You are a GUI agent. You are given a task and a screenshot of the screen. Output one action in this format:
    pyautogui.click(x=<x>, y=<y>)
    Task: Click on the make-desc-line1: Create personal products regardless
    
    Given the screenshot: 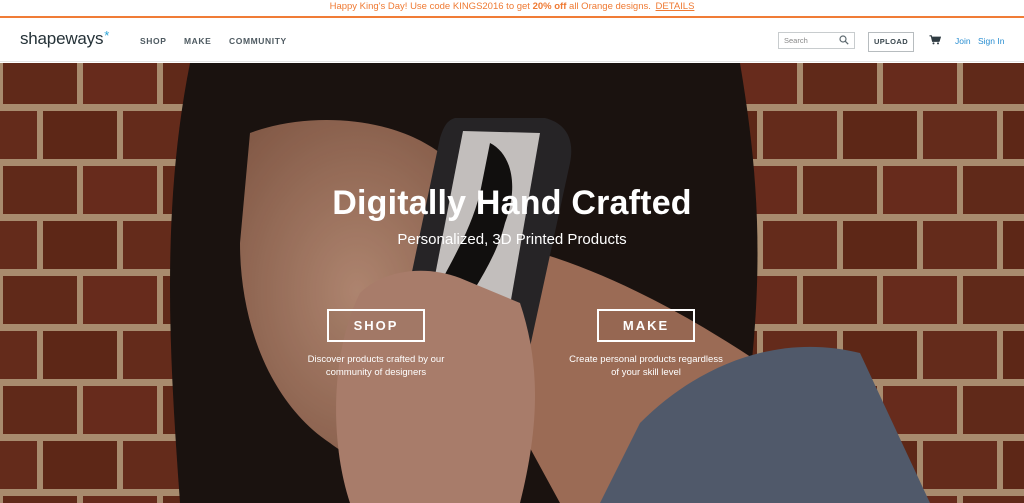 What is the action you would take?
    pyautogui.click(x=646, y=359)
    